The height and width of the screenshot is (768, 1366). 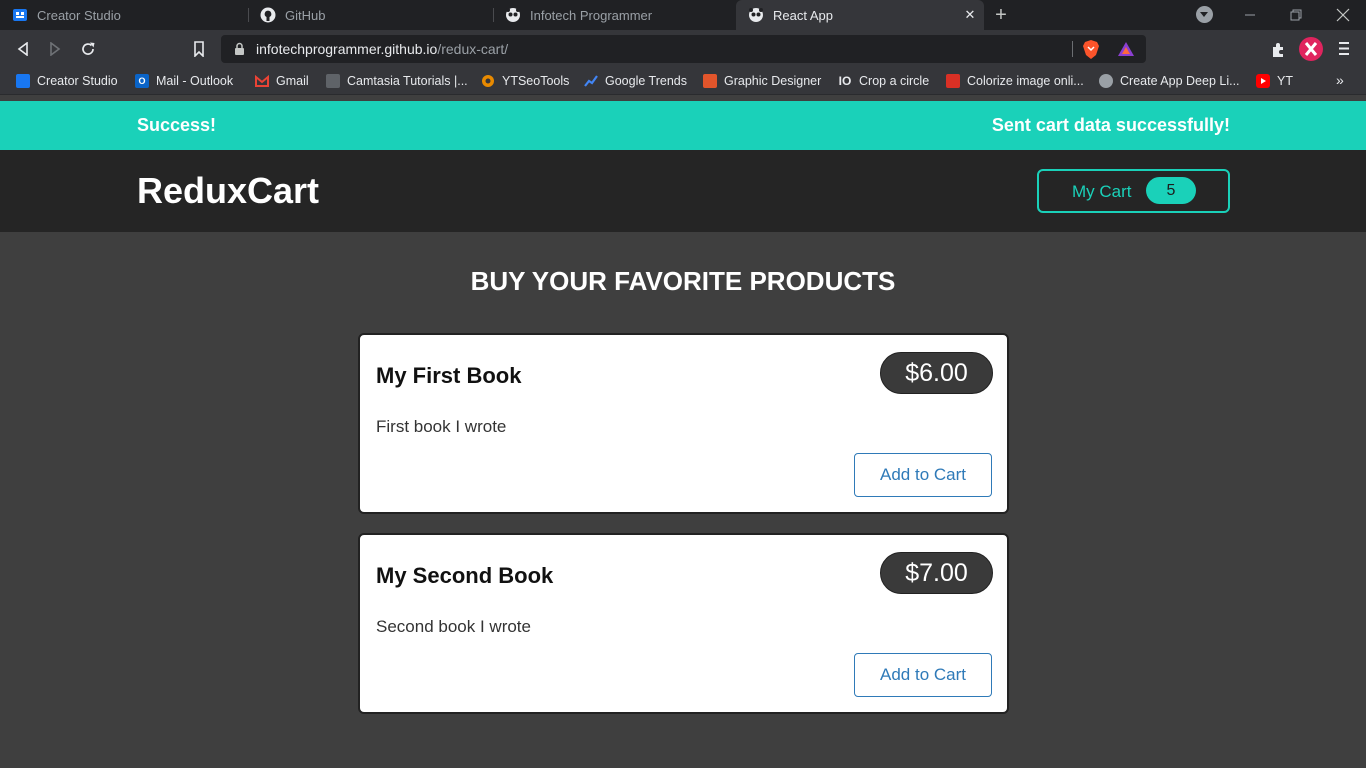 I want to click on address-divider, so click(x=1072, y=49).